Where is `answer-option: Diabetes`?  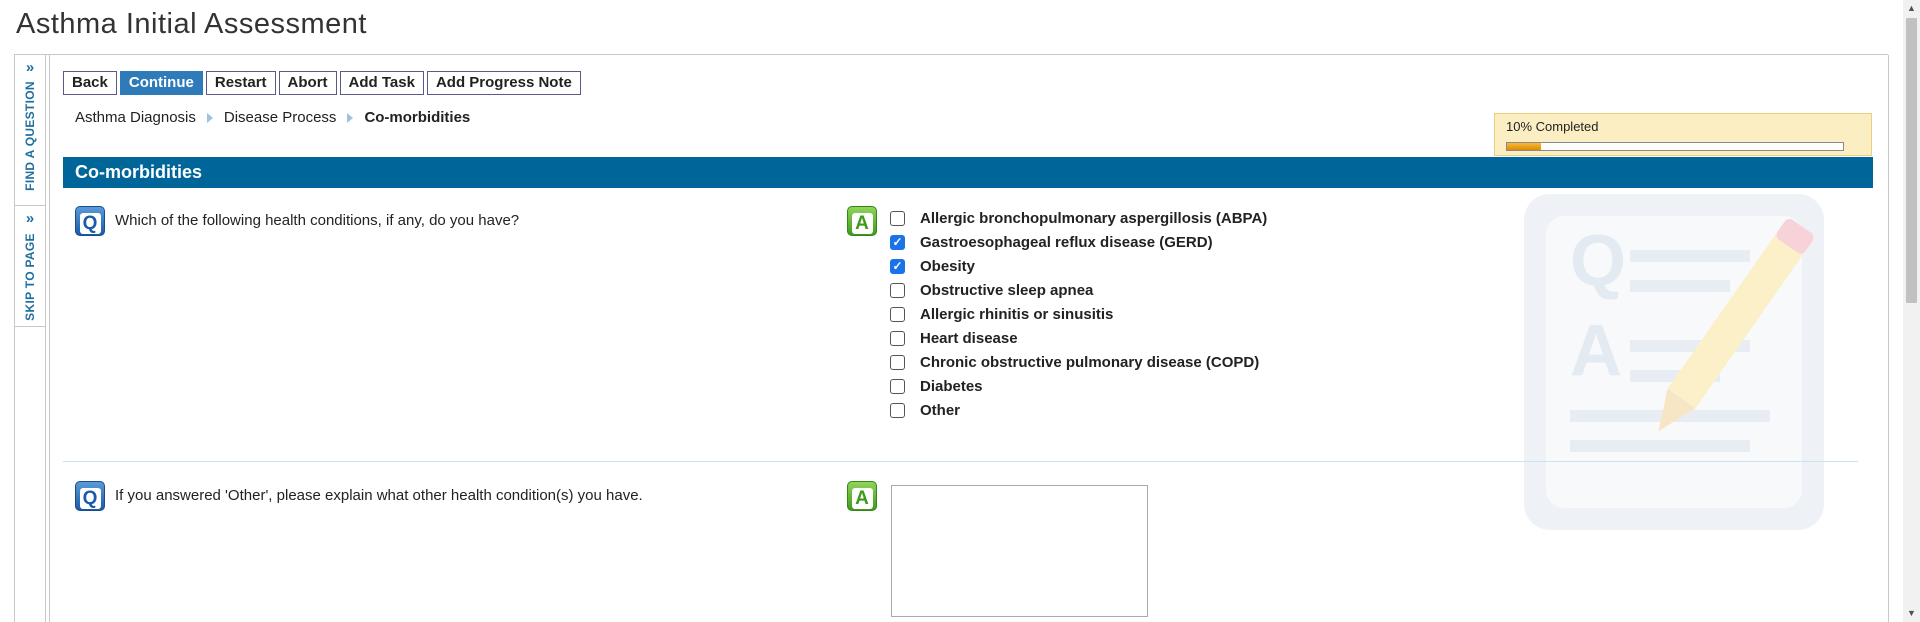 answer-option: Diabetes is located at coordinates (1078, 386).